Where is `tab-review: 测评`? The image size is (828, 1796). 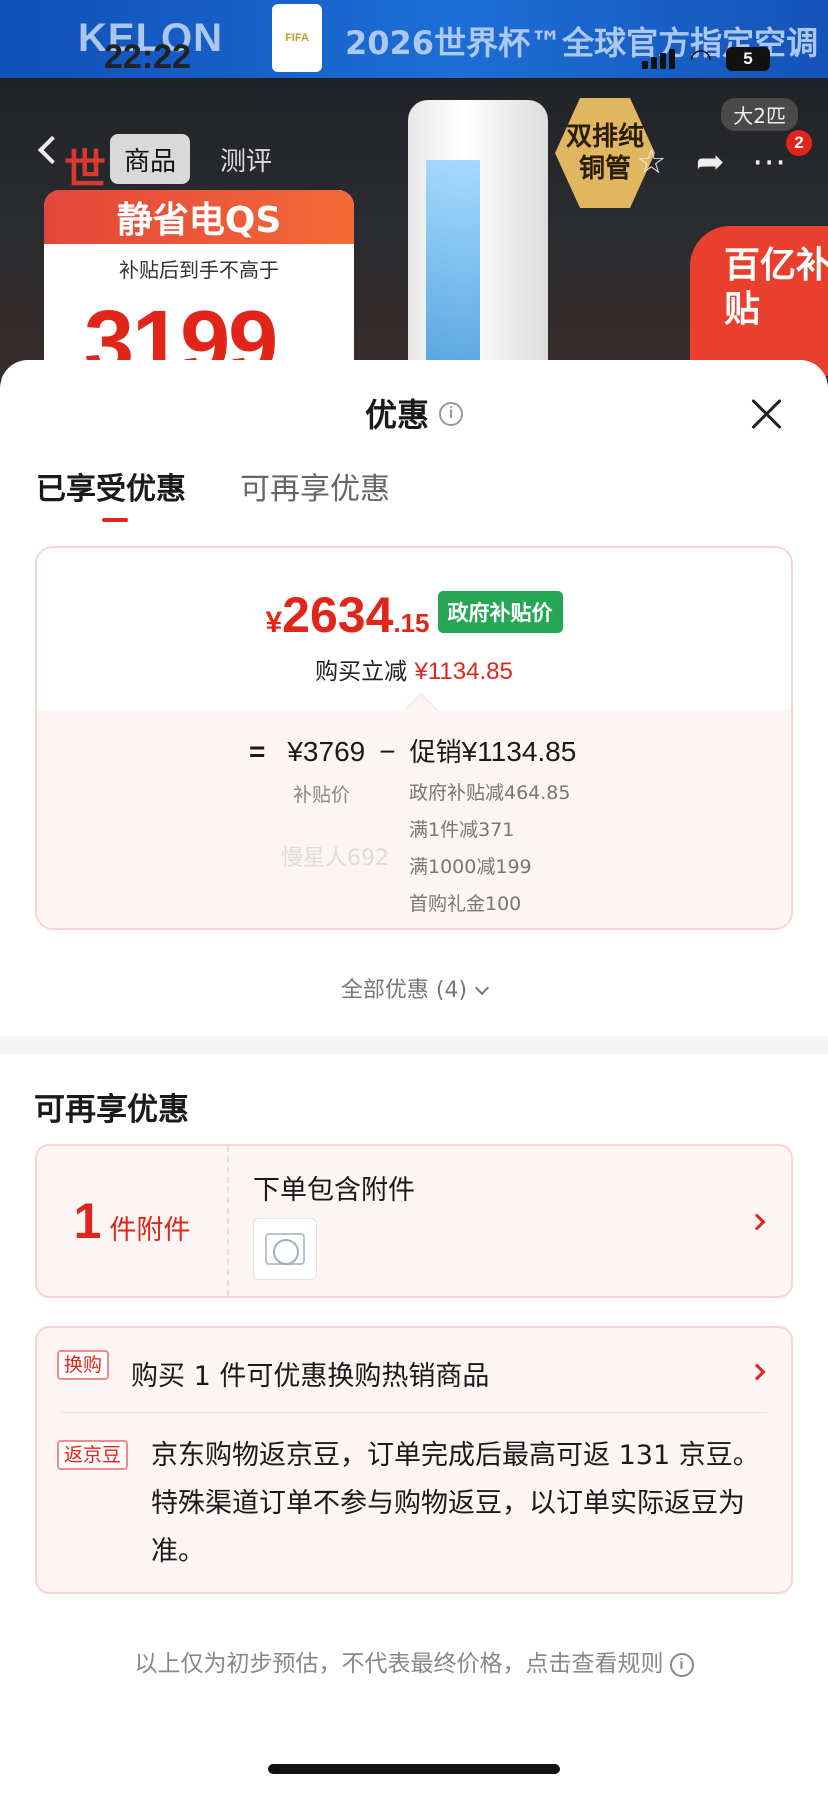 tab-review: 测评 is located at coordinates (246, 159).